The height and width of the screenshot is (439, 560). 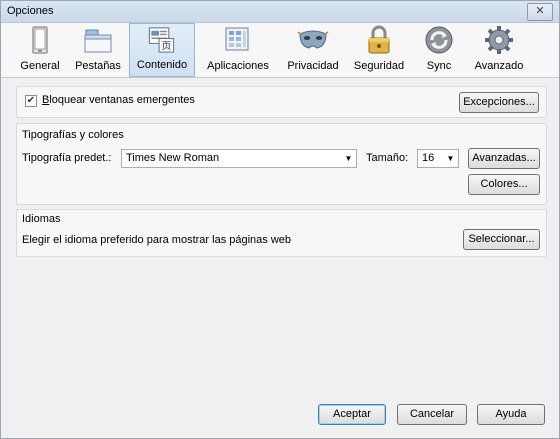 What do you see at coordinates (352, 414) in the screenshot?
I see `ok-button: Aceptar` at bounding box center [352, 414].